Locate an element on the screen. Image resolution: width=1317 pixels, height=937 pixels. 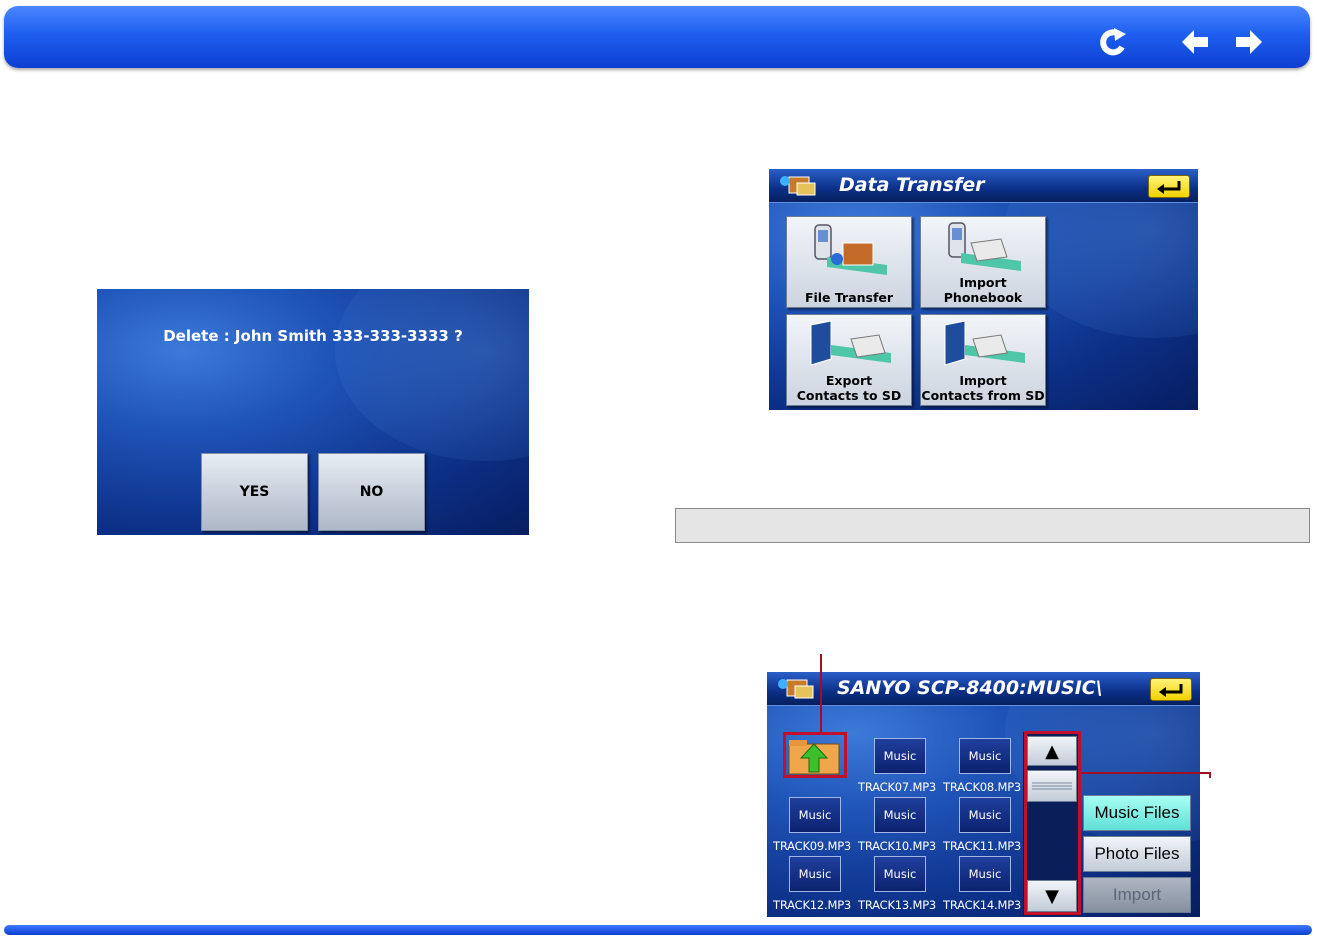
parent-folder-highlight is located at coordinates (815, 755).